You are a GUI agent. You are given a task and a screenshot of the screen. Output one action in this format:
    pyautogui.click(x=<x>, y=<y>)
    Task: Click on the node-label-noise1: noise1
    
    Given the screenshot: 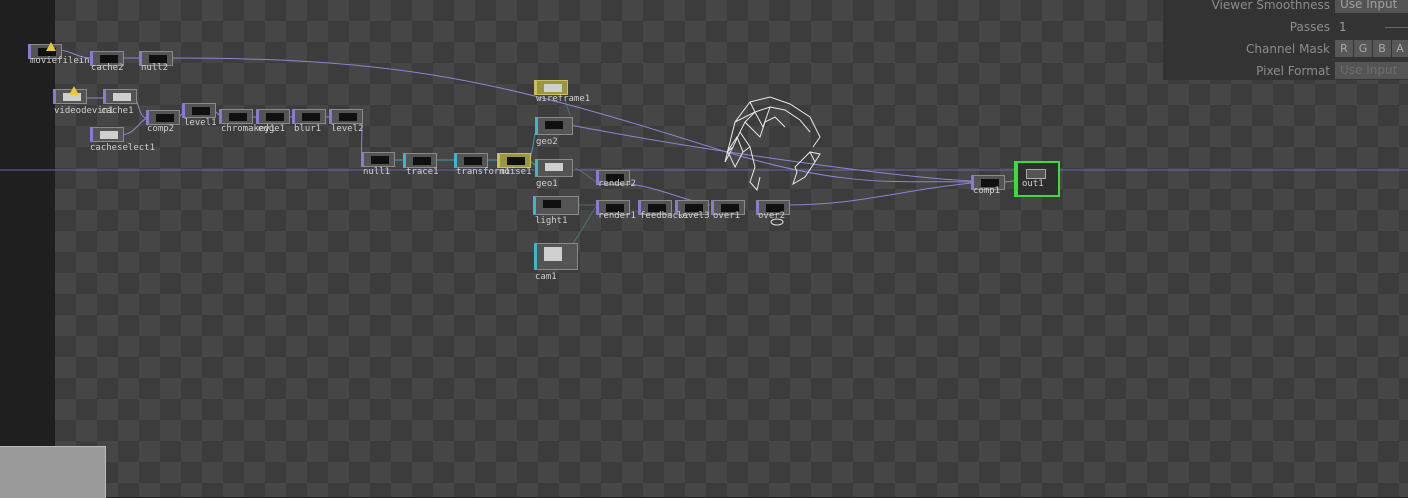 What is the action you would take?
    pyautogui.click(x=515, y=172)
    